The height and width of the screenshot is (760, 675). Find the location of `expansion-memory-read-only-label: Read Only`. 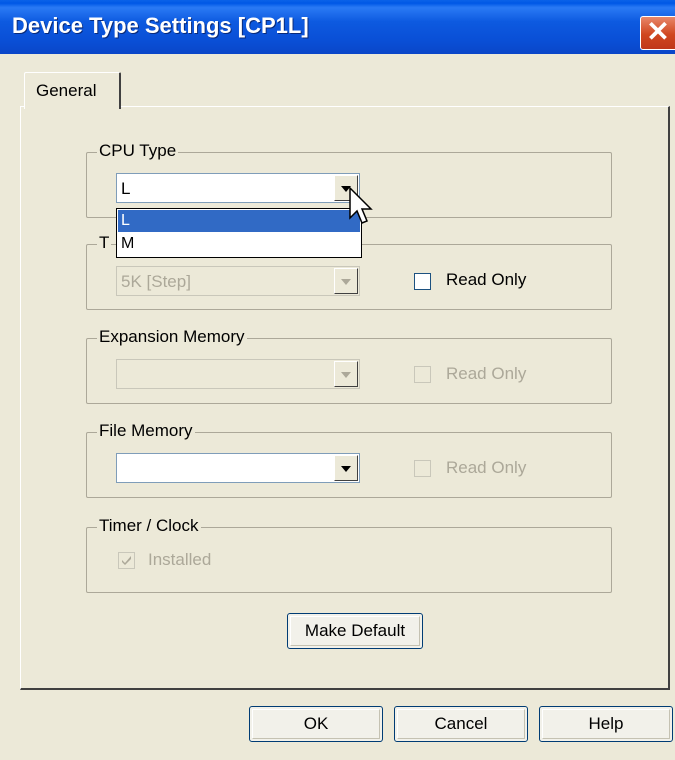

expansion-memory-read-only-label: Read Only is located at coordinates (486, 373).